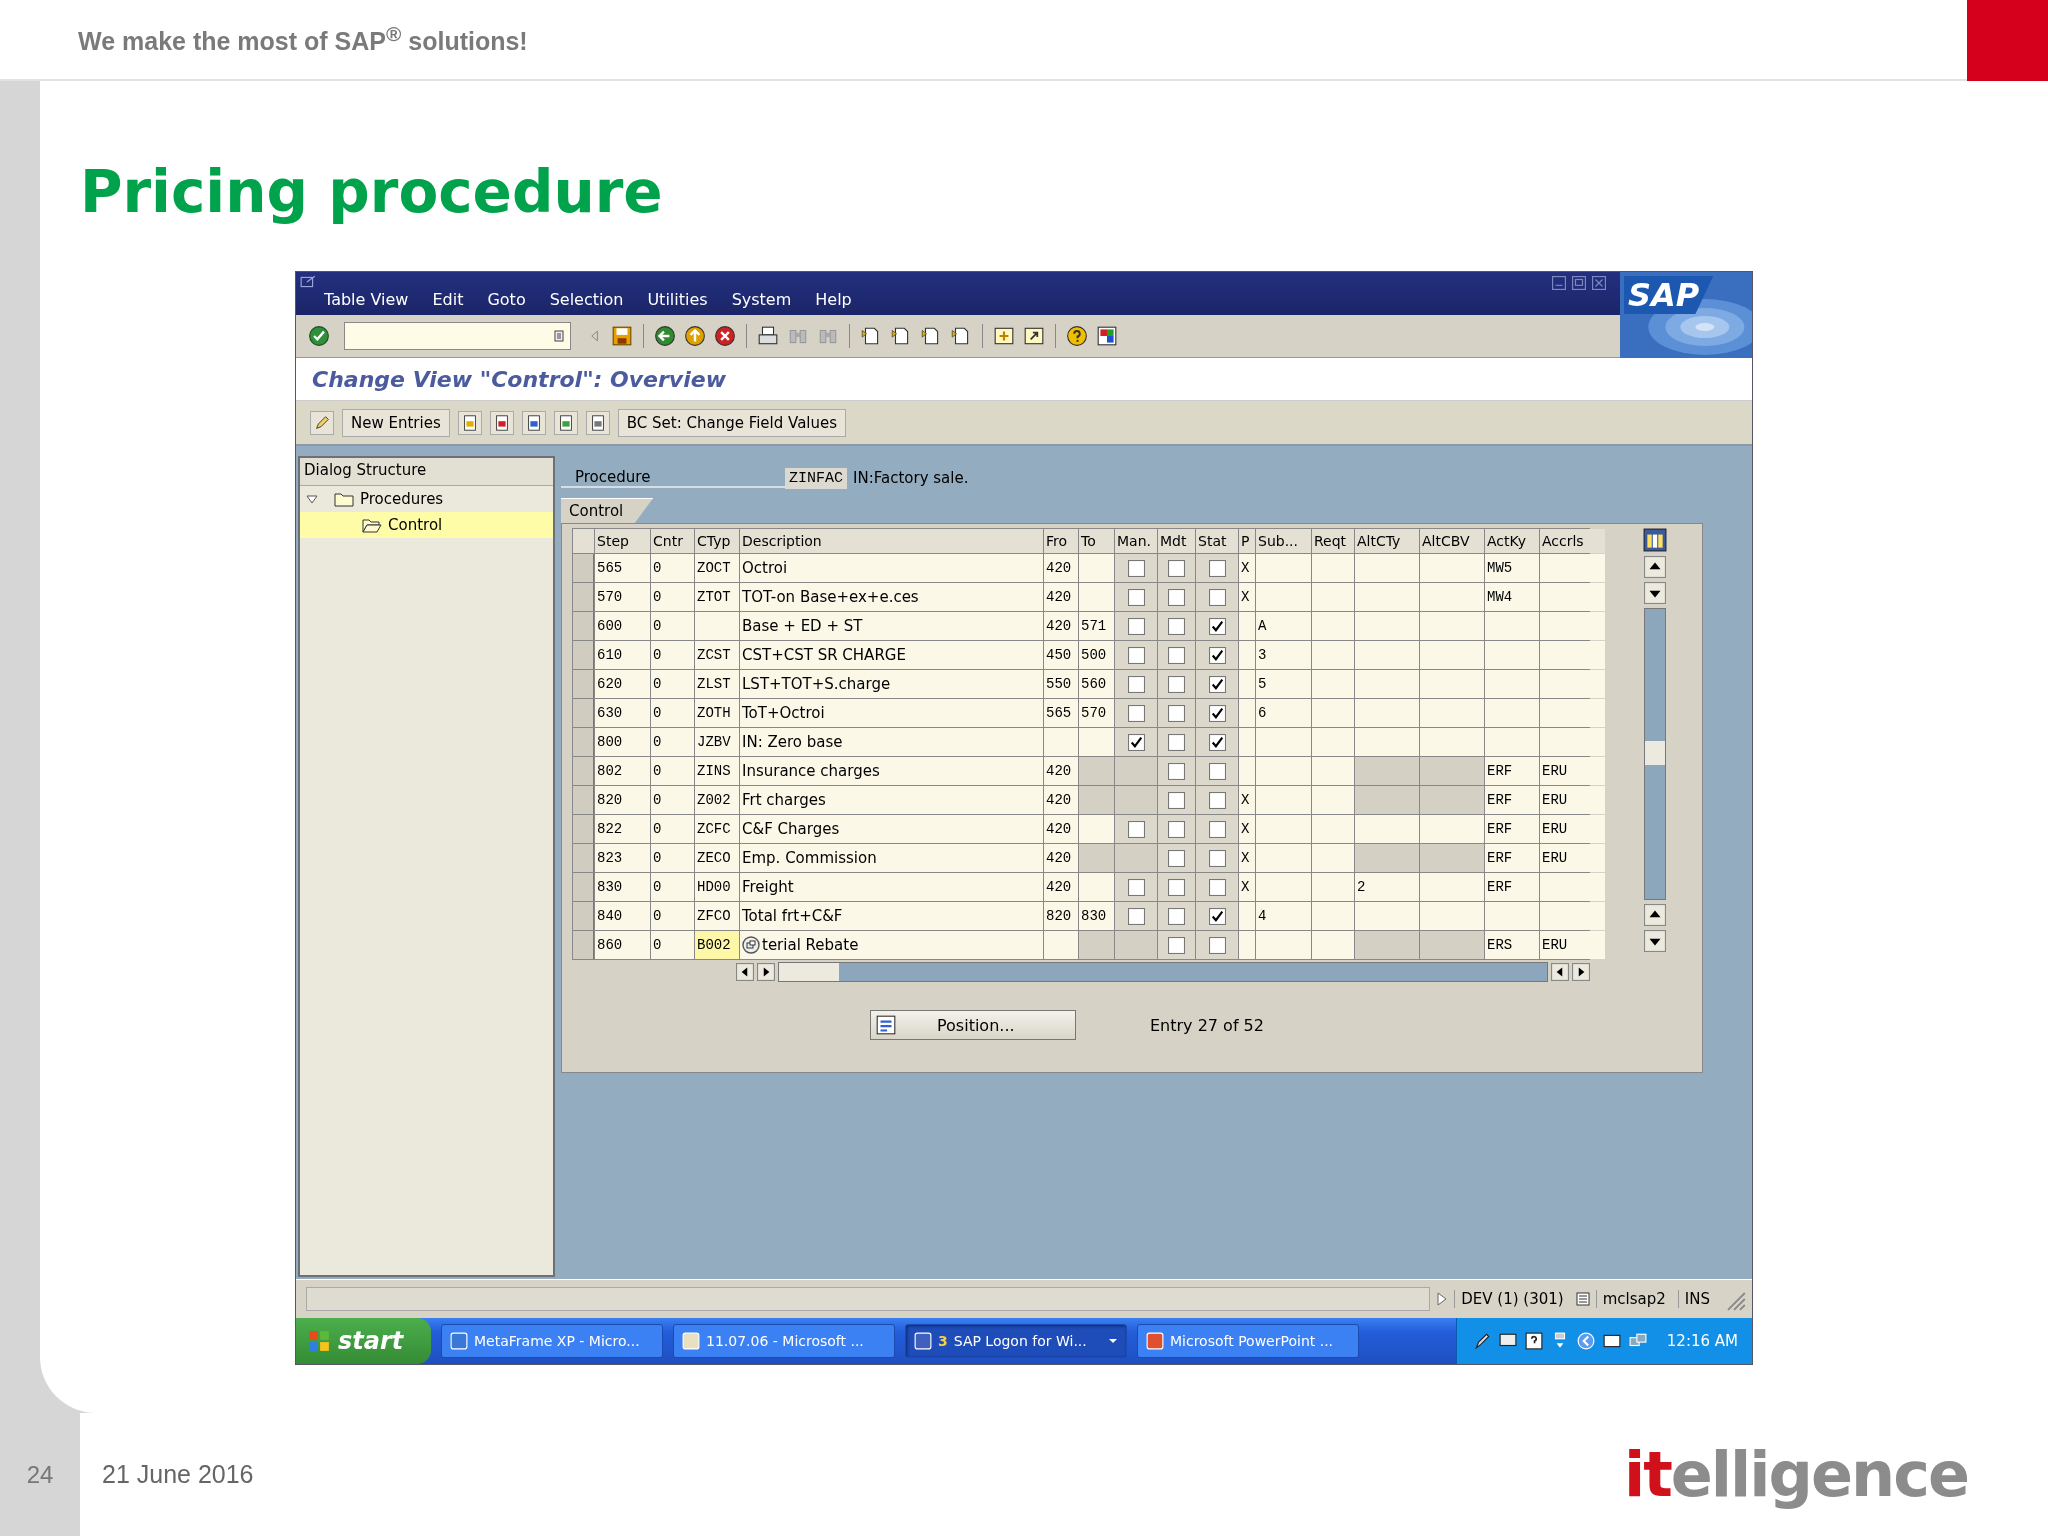  Describe the element at coordinates (1136, 541) in the screenshot. I see `column-header: Man.` at that location.